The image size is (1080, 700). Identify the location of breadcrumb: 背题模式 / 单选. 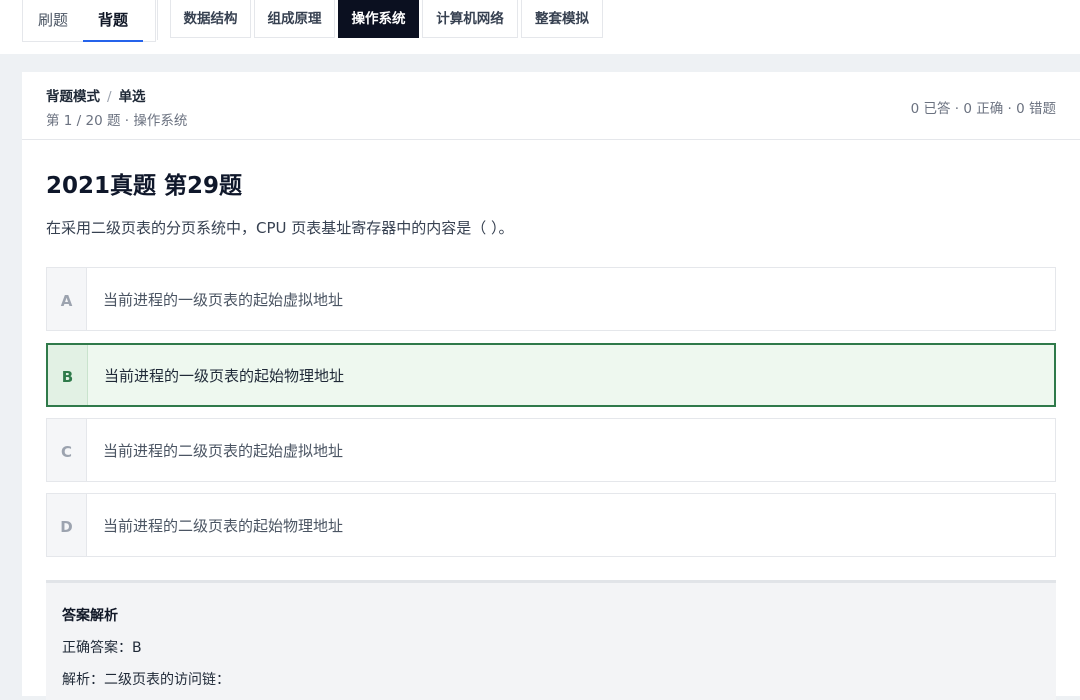
(96, 95).